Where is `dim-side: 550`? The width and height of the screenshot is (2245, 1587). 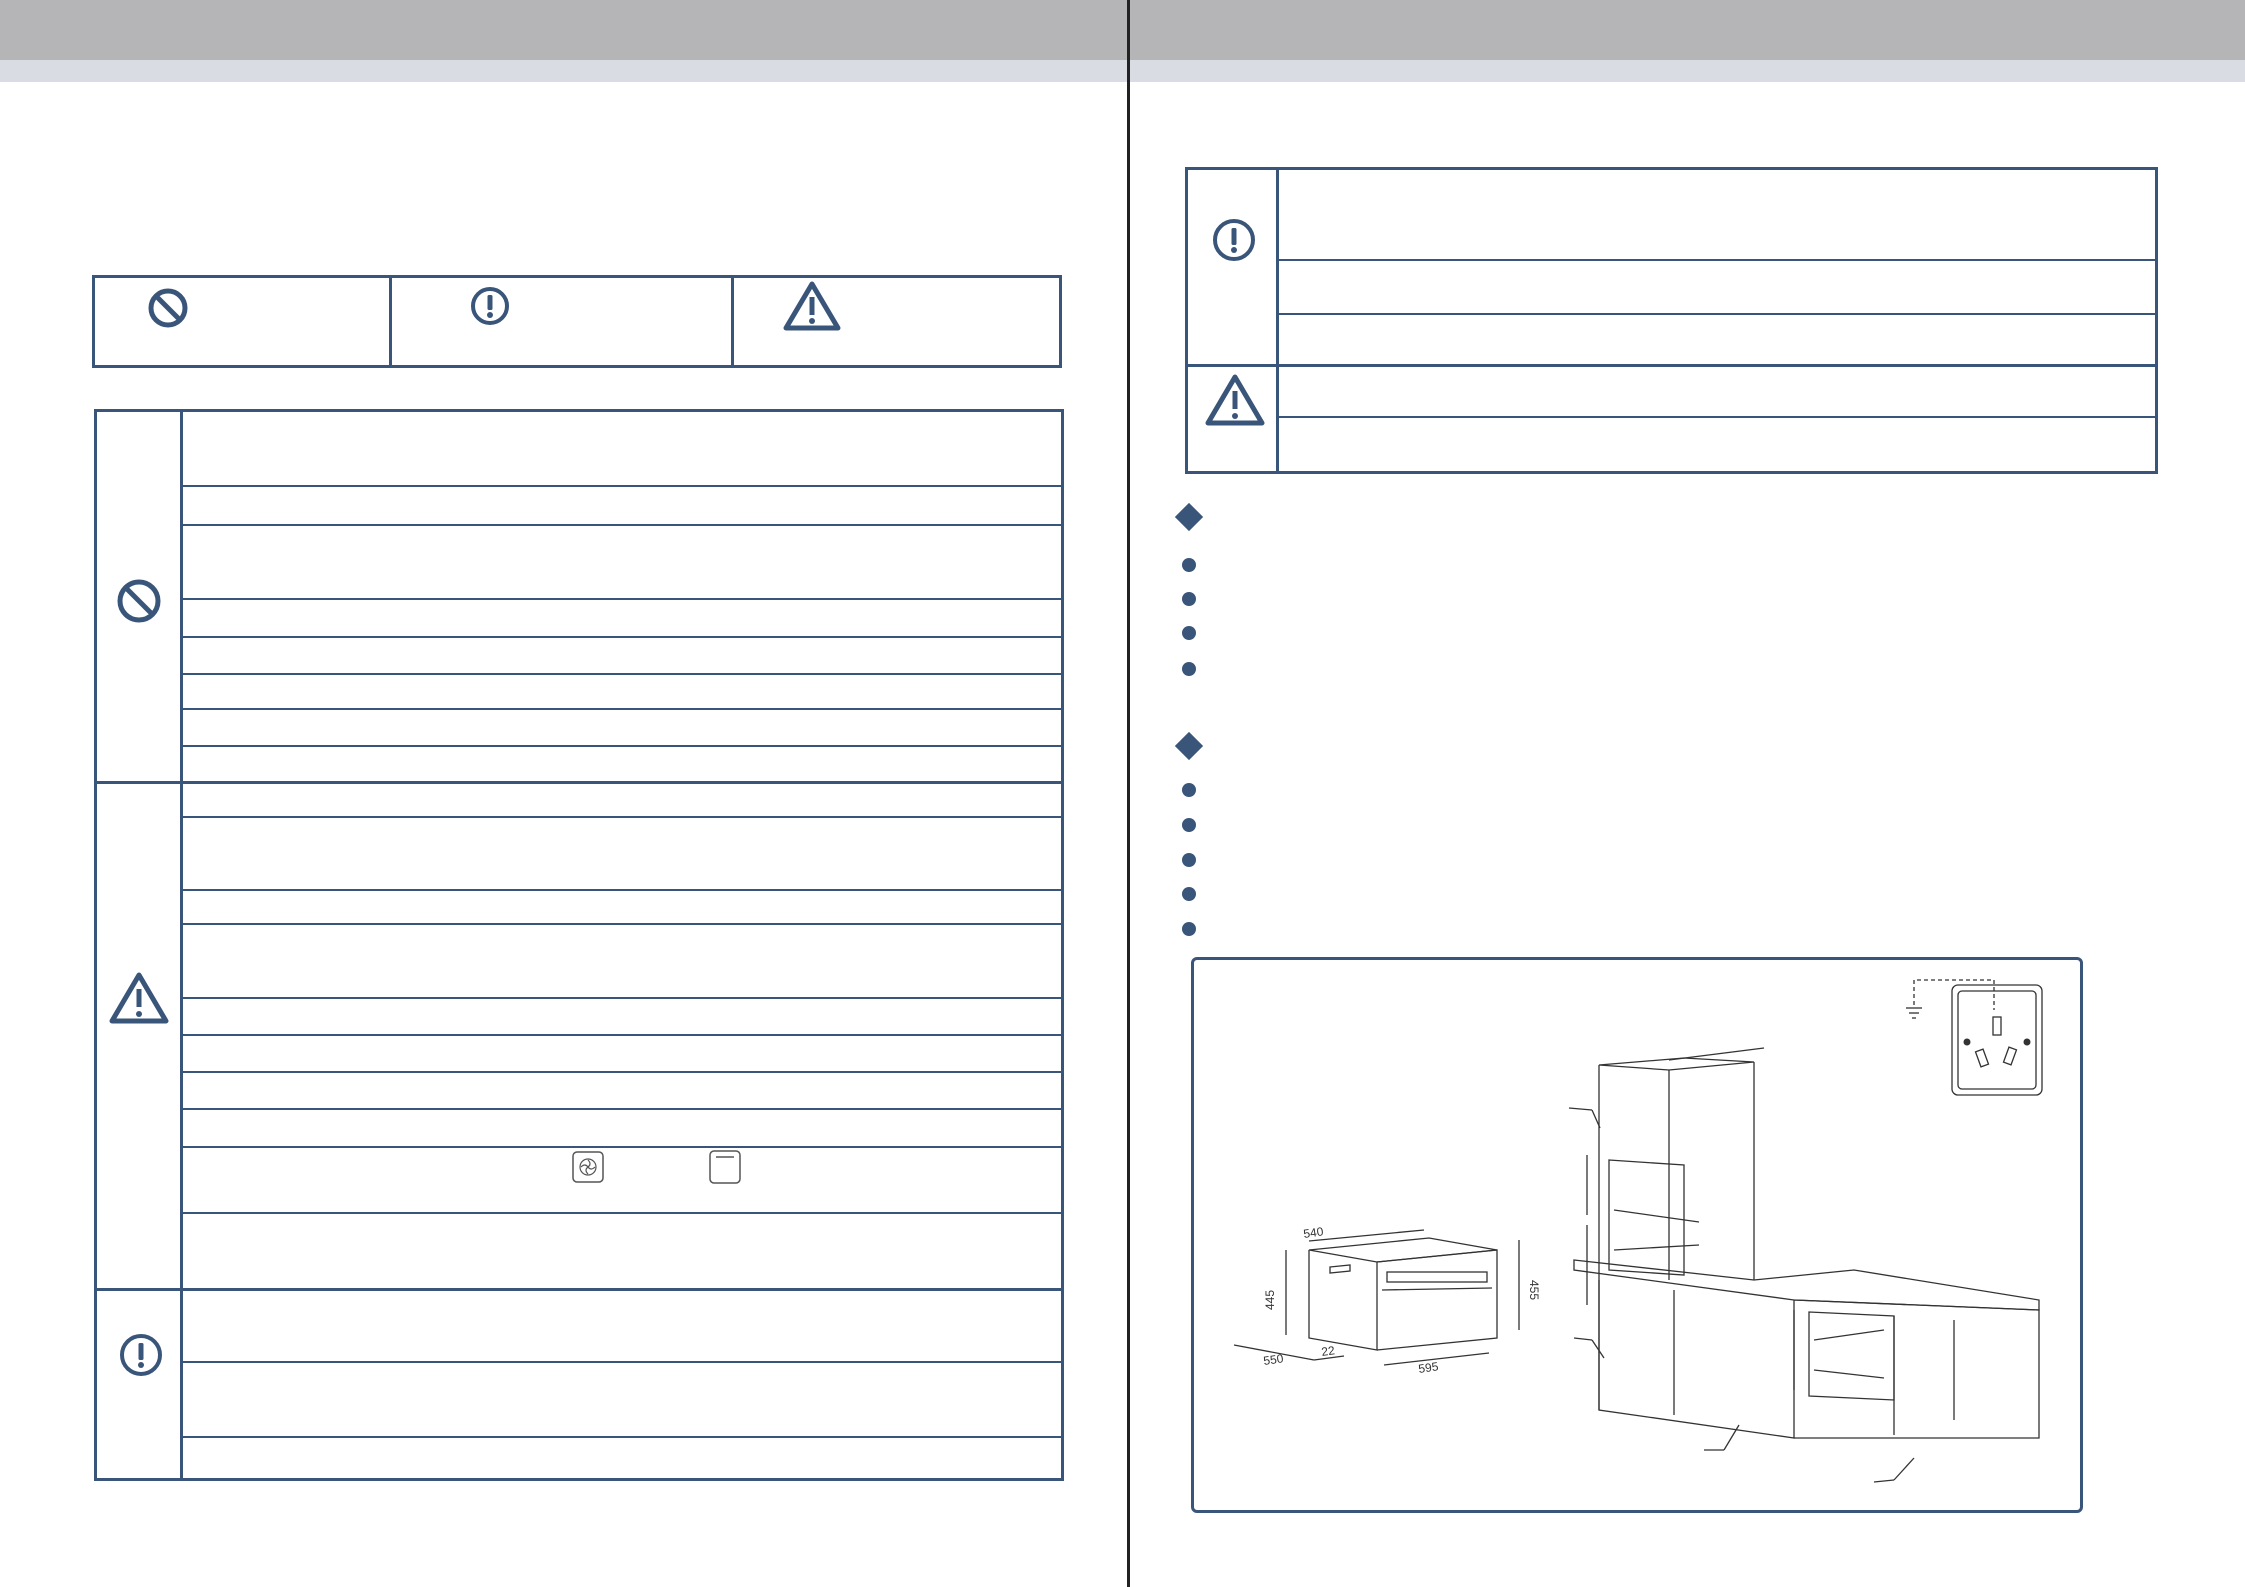 dim-side: 550 is located at coordinates (1273, 1359).